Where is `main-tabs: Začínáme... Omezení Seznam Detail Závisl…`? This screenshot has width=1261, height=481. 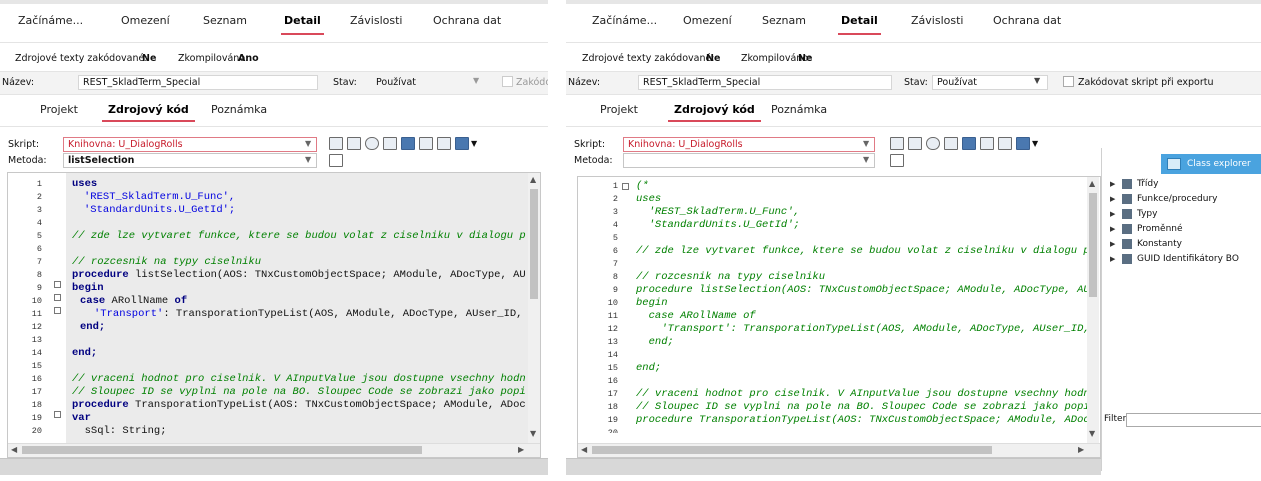 main-tabs: Začínáme... Omezení Seznam Detail Závisl… is located at coordinates (274, 25).